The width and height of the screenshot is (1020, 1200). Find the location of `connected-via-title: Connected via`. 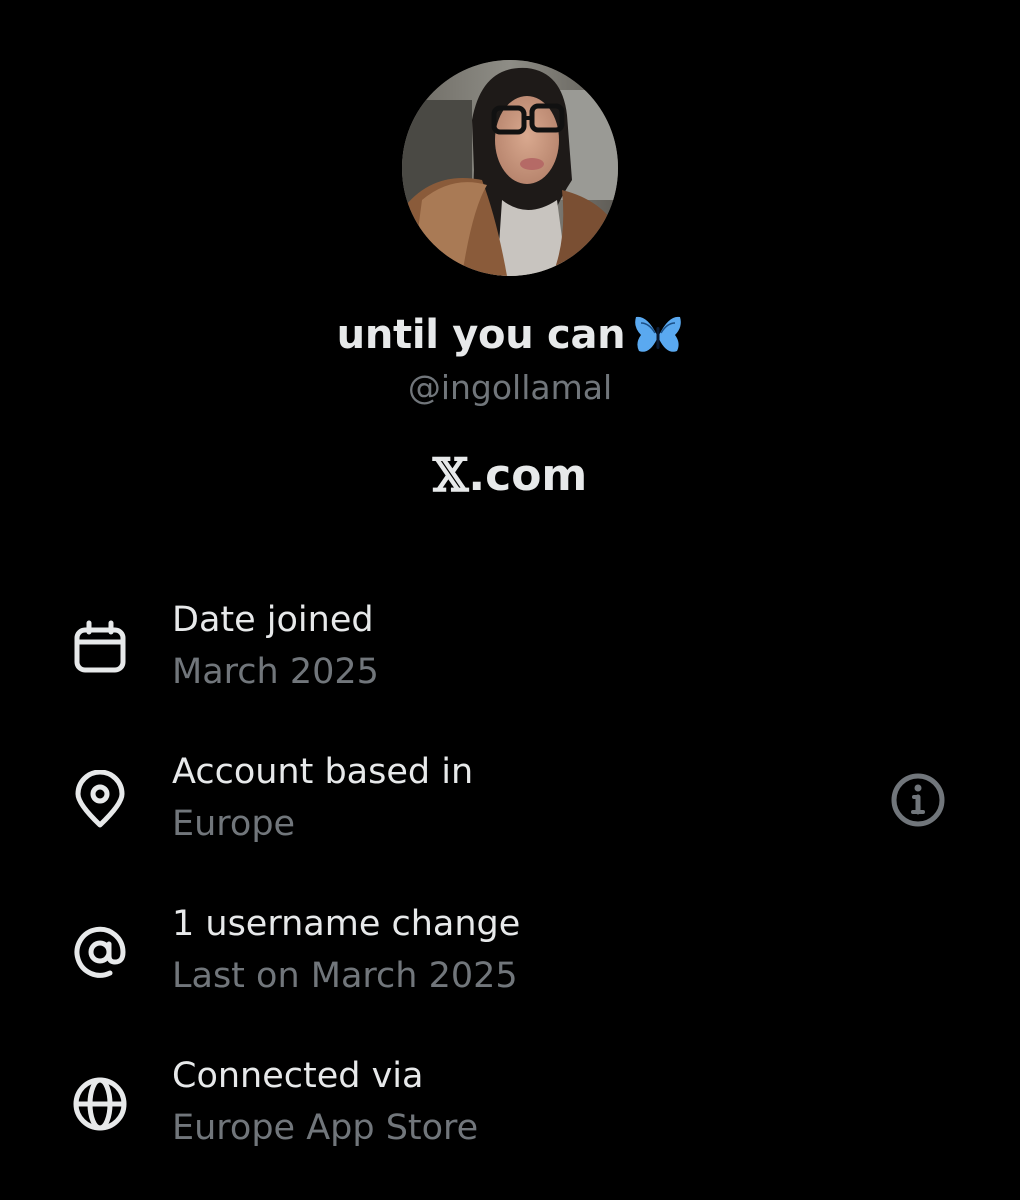

connected-via-title: Connected via is located at coordinates (298, 1076).